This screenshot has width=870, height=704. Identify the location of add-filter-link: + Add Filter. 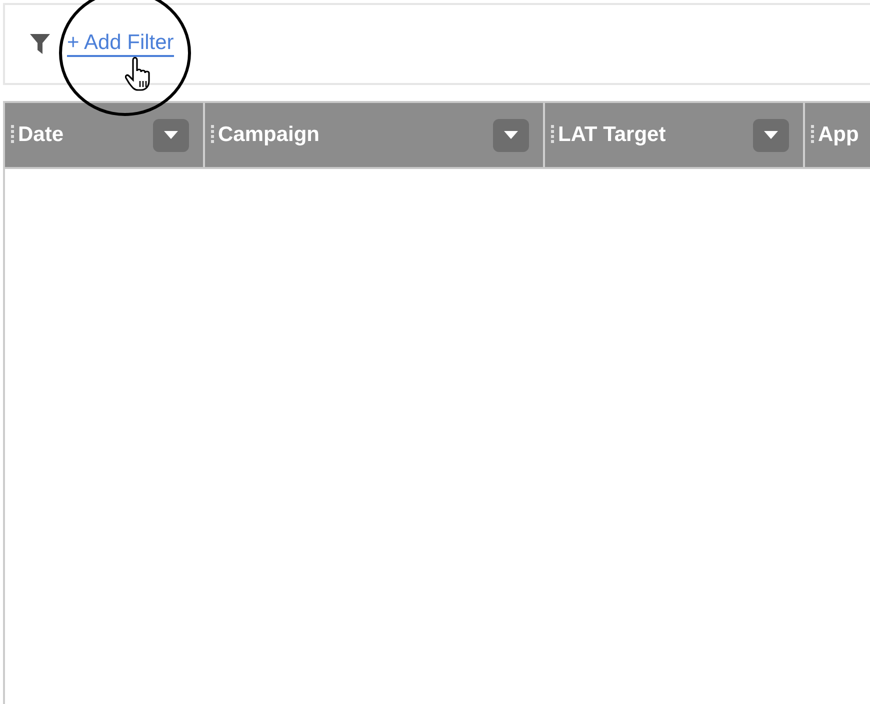
(120, 44).